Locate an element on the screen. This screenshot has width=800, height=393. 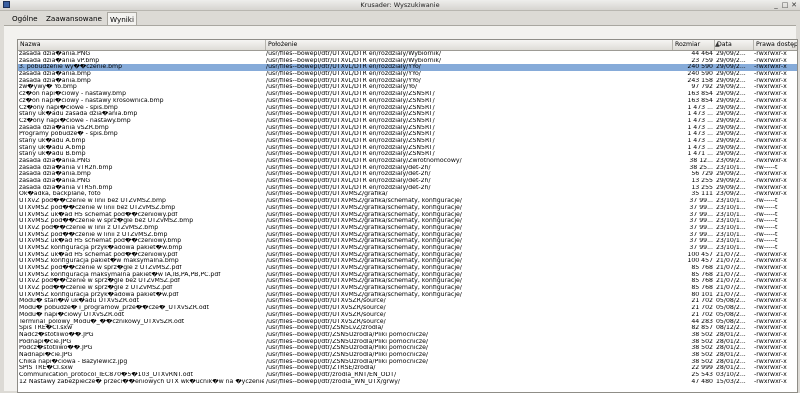
close-button: ✕ is located at coordinates (794, 5).